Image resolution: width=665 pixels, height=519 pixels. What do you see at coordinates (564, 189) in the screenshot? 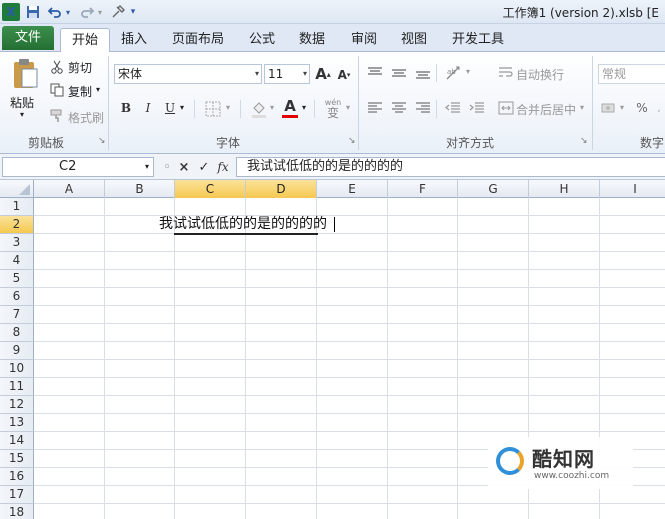
I see `column-header-h: H` at bounding box center [564, 189].